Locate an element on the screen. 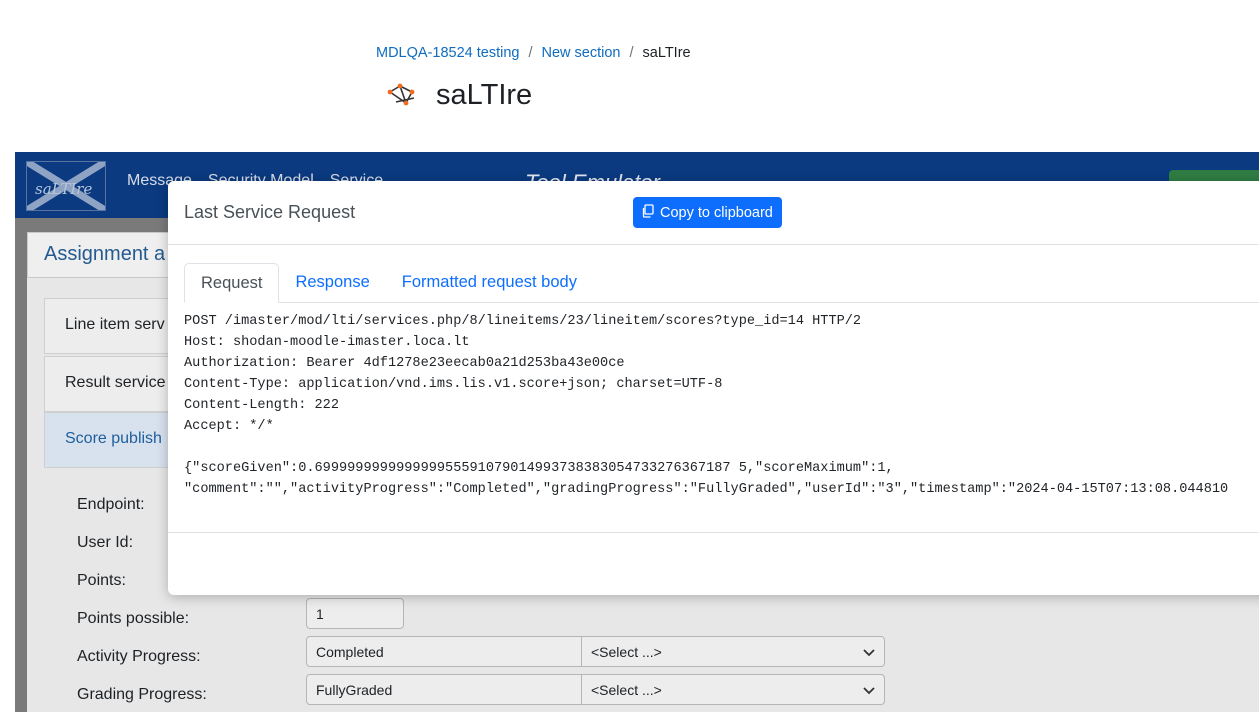 Image resolution: width=1259 pixels, height=712 pixels. accordion-label: Line item serv is located at coordinates (115, 324).